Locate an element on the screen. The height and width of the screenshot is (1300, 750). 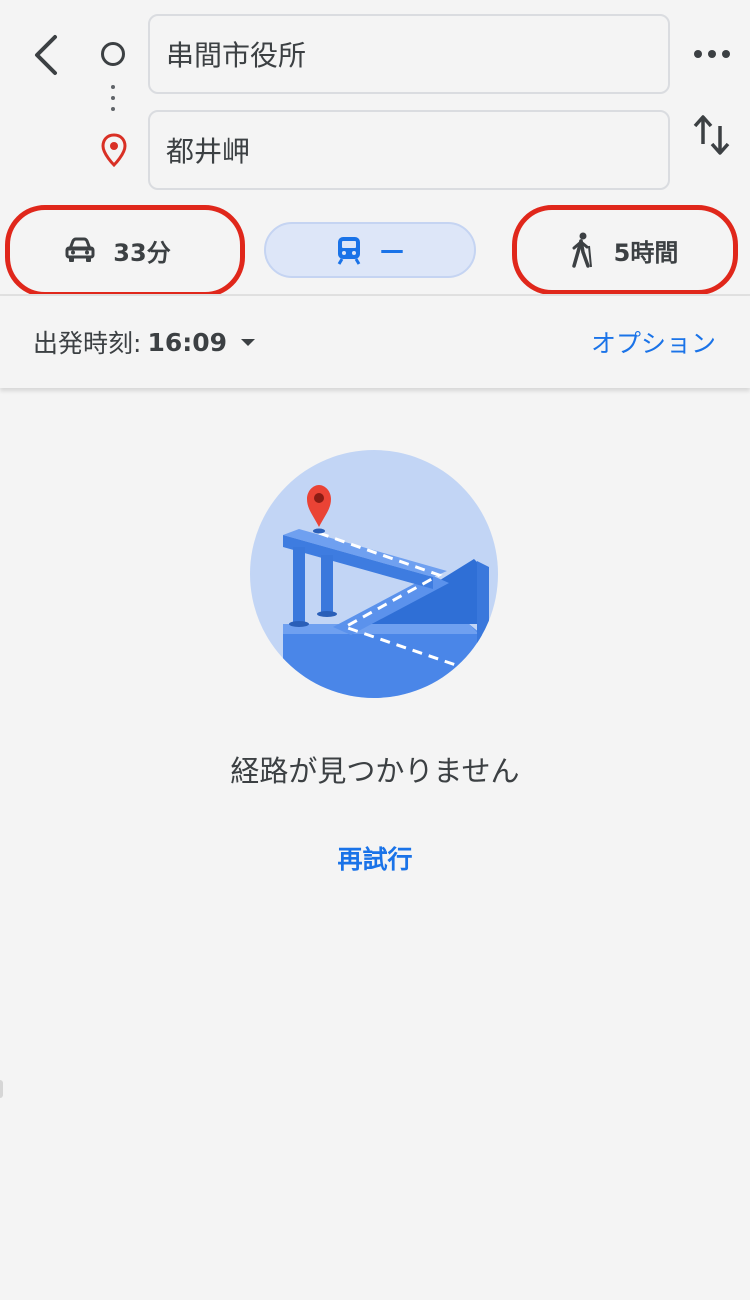
edge-handle is located at coordinates (1, 1089).